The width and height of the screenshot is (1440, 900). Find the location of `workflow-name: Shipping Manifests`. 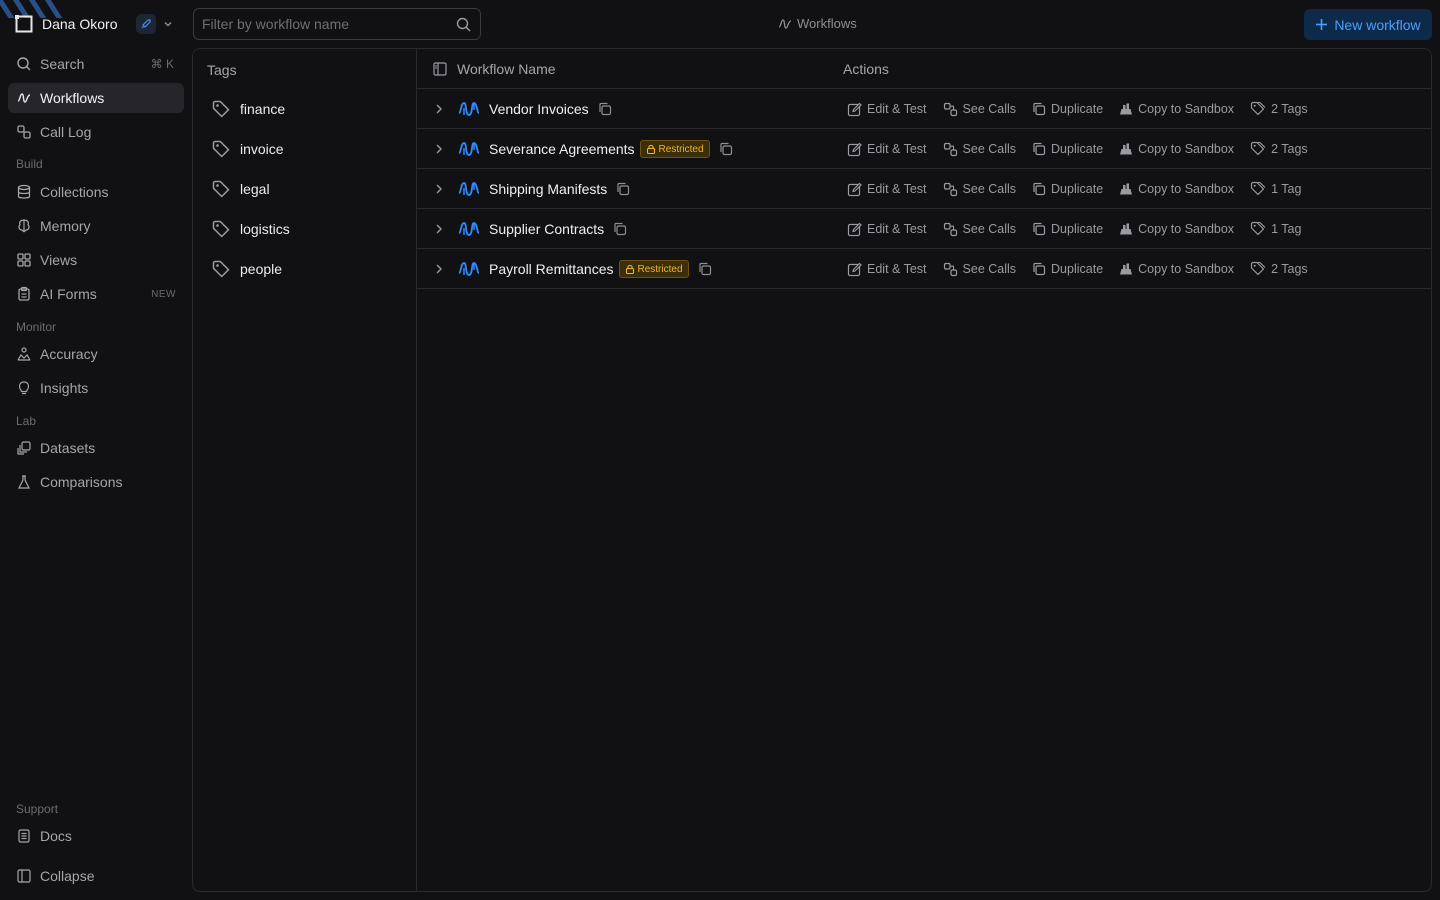

workflow-name: Shipping Manifests is located at coordinates (548, 189).